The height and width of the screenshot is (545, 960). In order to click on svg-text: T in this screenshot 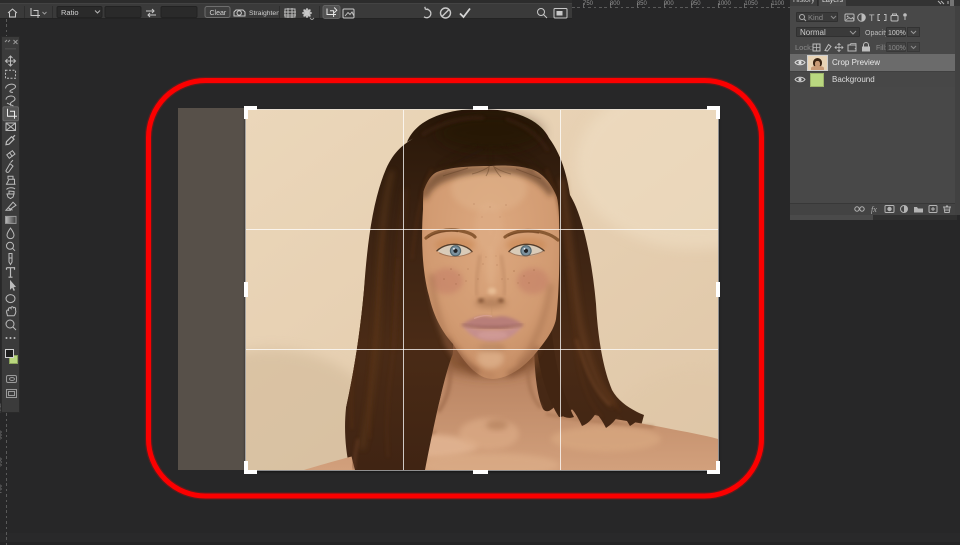, I will do `click(872, 18)`.